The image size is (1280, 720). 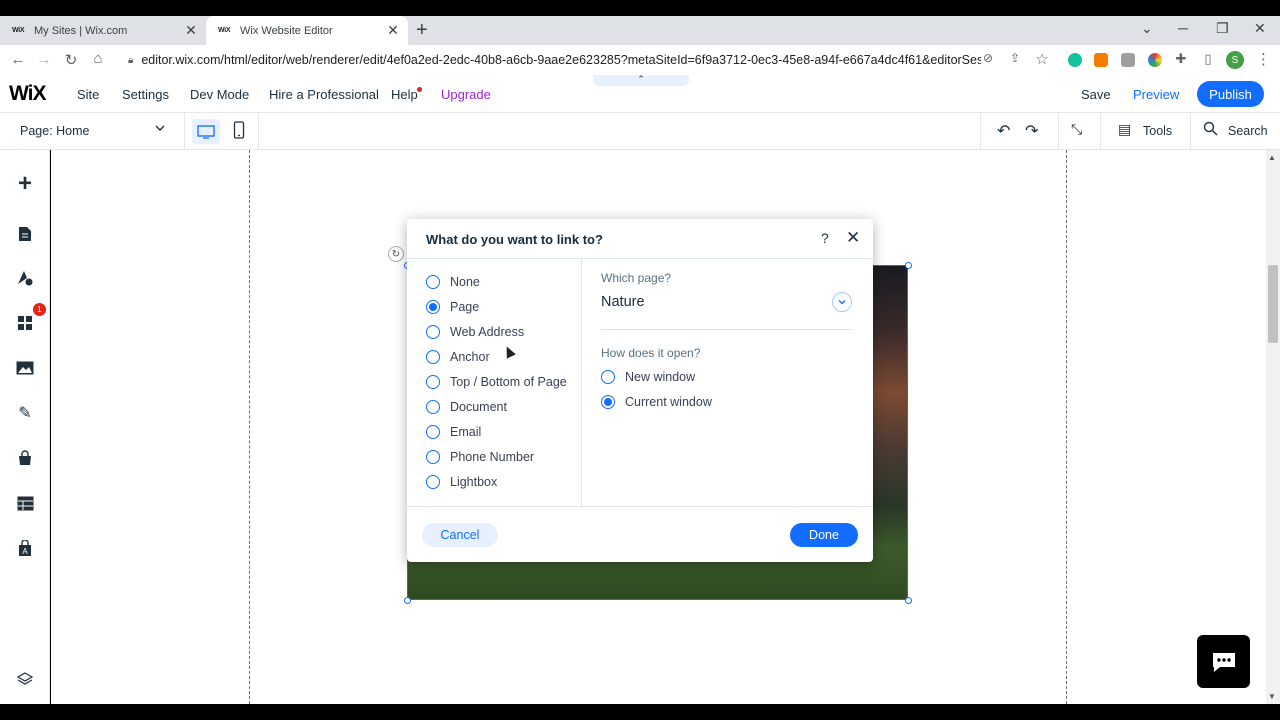 I want to click on scroll-up-arrow-icon: ▲, so click(x=1272, y=157).